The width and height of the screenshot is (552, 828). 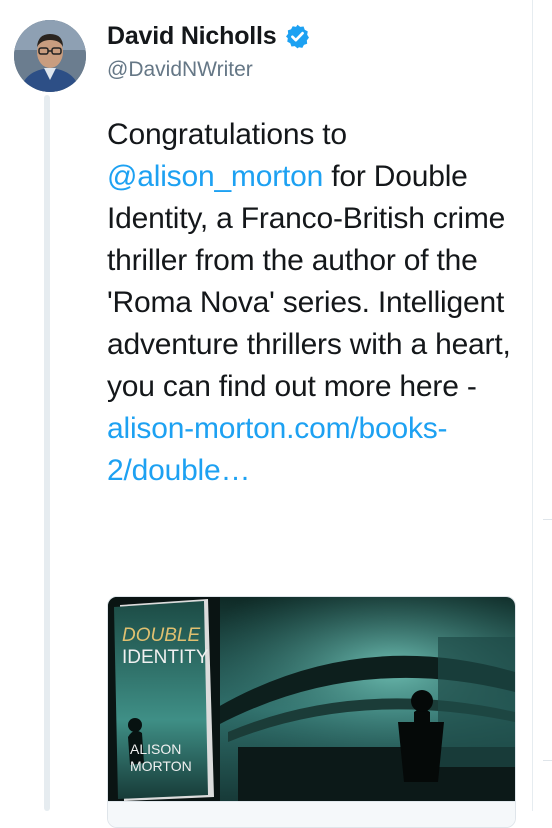 I want to click on book-title-line2: IDENTITY, so click(x=165, y=657).